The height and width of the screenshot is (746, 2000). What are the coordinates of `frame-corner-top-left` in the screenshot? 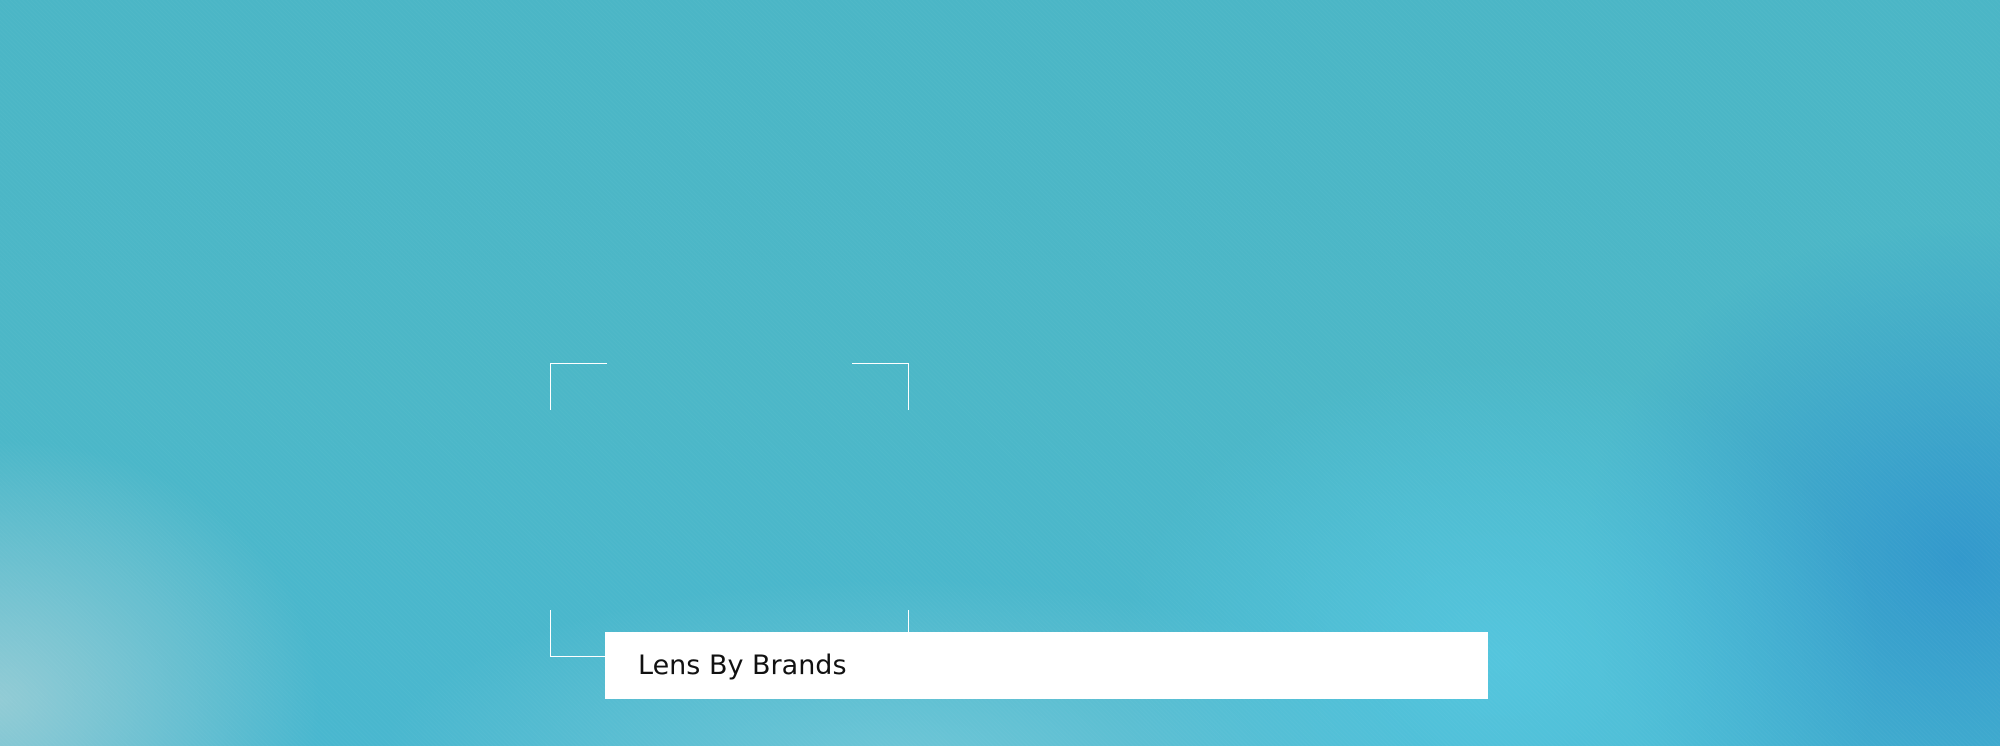 It's located at (578, 386).